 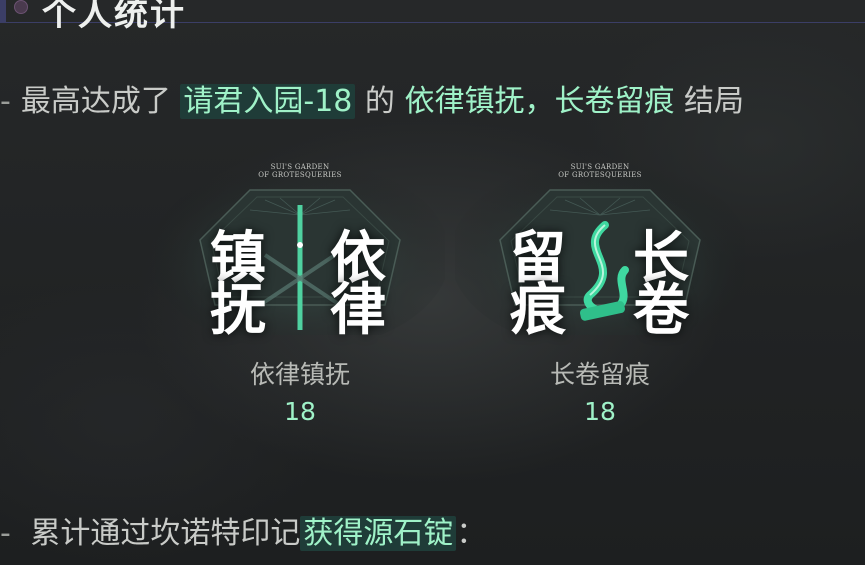 What do you see at coordinates (379, 101) in the screenshot?
I see `summary-middle: 的` at bounding box center [379, 101].